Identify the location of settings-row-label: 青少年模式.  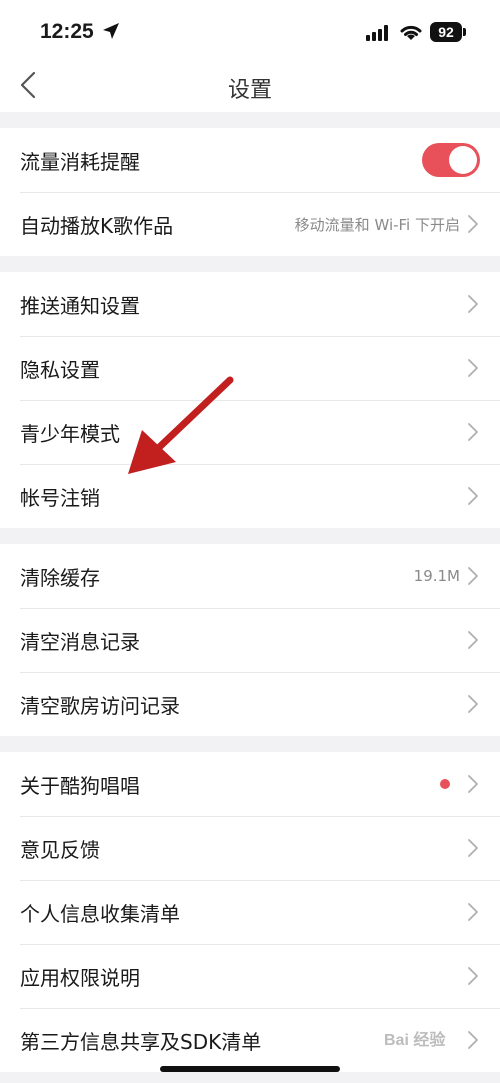
(70, 433).